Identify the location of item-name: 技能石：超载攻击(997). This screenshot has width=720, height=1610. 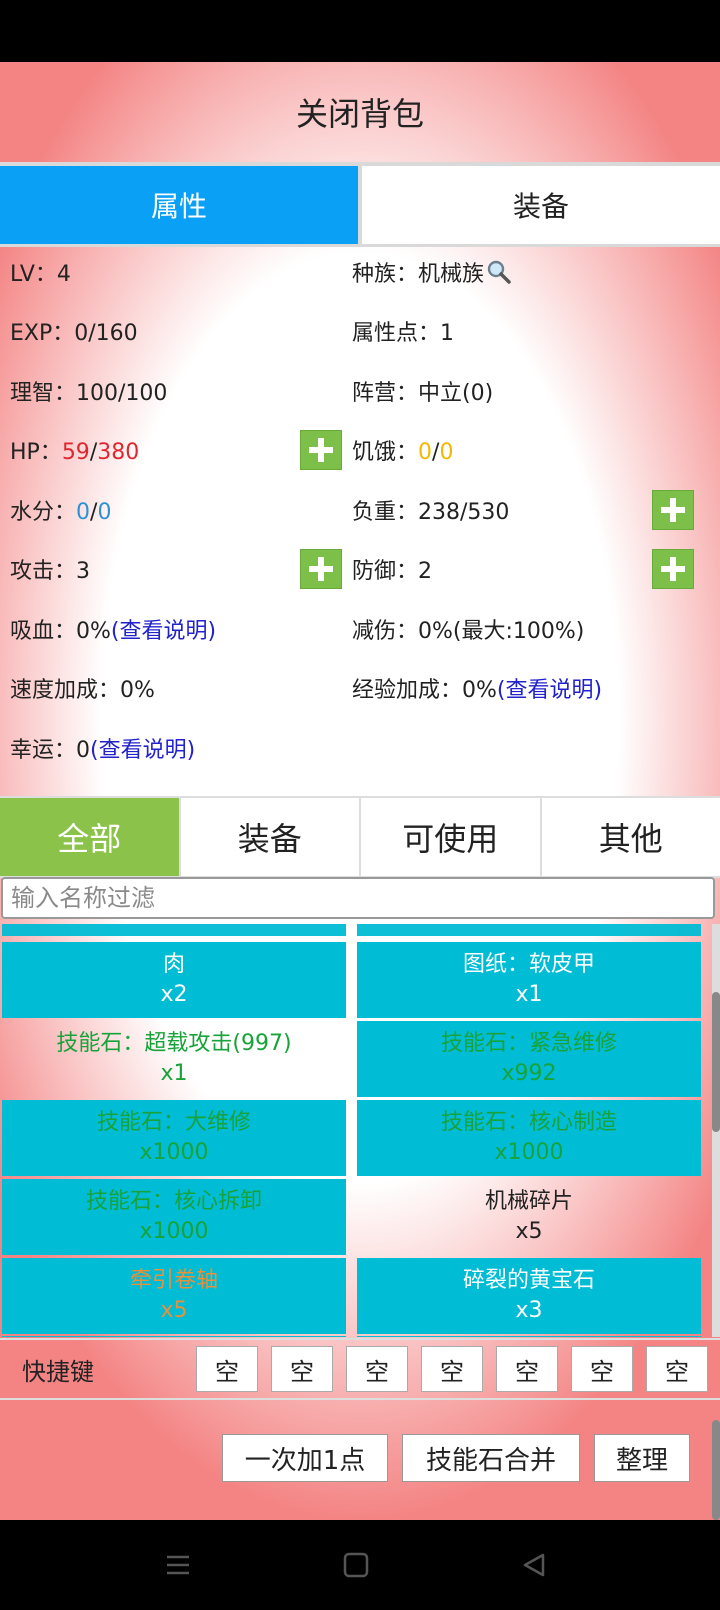
(174, 1043).